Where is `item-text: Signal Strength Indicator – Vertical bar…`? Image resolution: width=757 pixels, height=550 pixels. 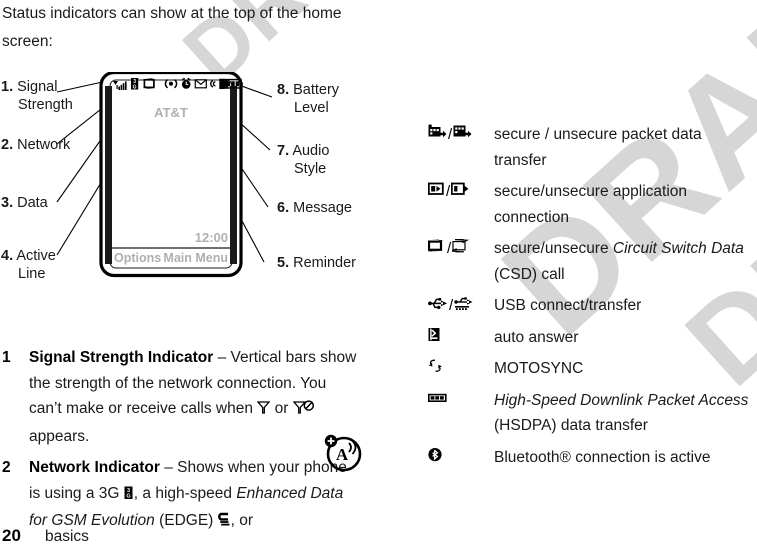
item-text: Signal Strength Indicator – Vertical bar… is located at coordinates (193, 397).